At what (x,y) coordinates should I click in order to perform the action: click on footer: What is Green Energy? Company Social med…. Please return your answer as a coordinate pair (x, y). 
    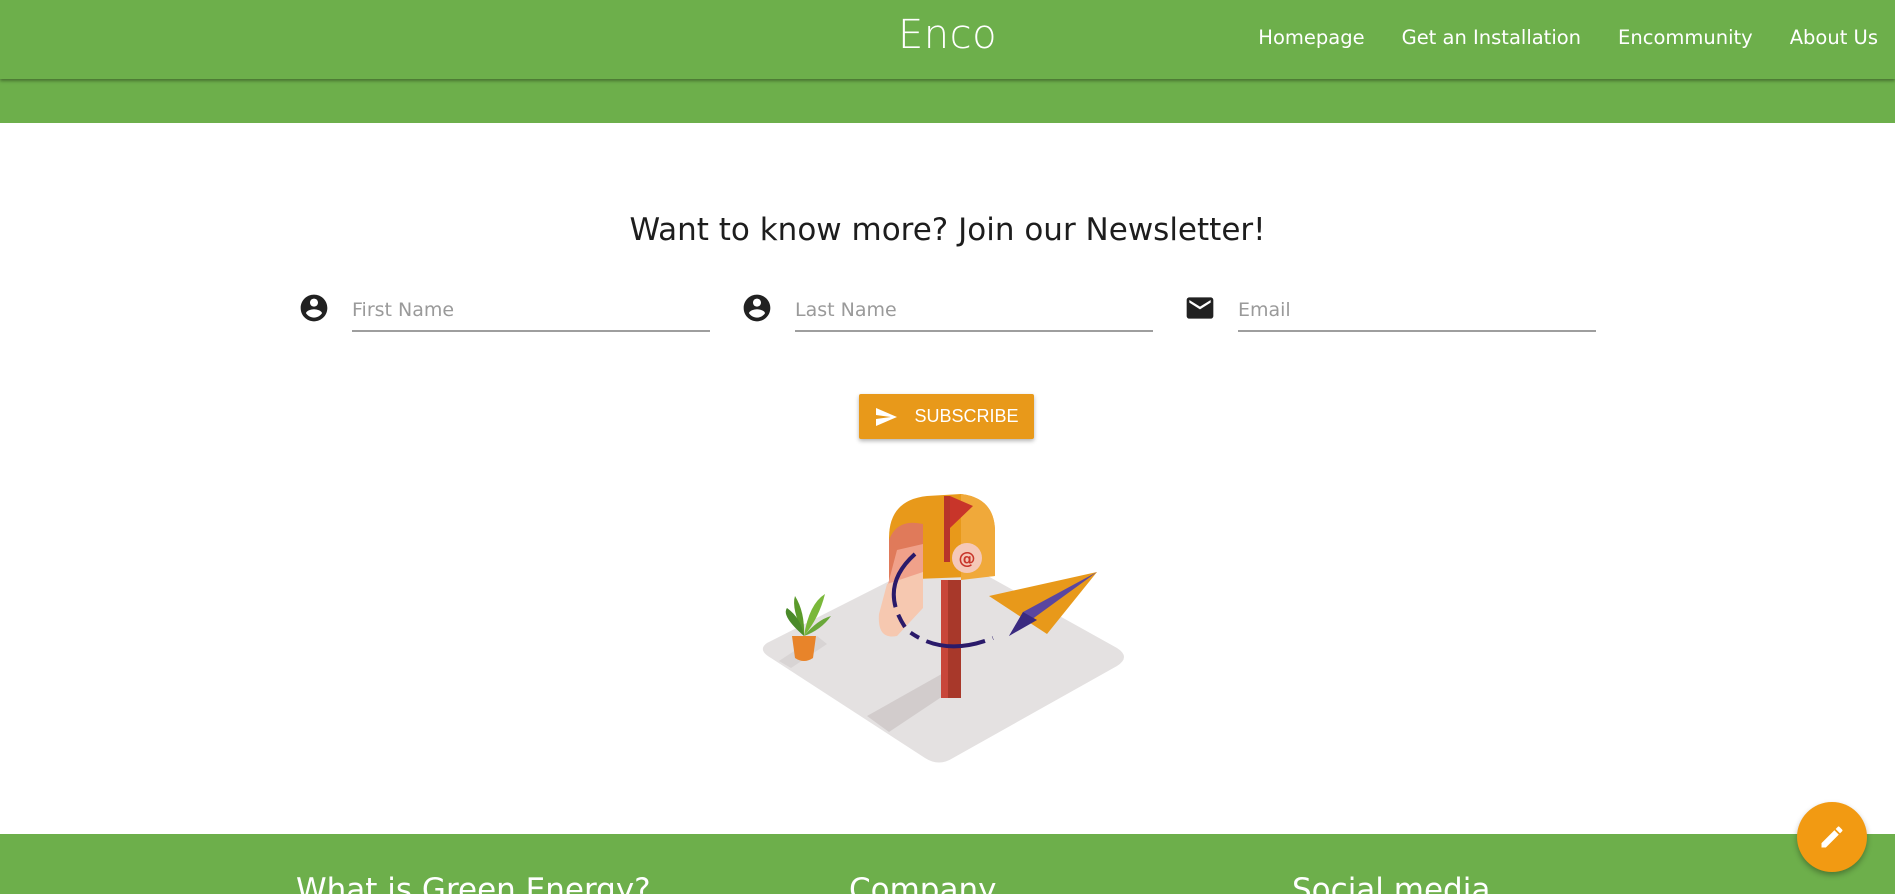
    Looking at the image, I should click on (947, 864).